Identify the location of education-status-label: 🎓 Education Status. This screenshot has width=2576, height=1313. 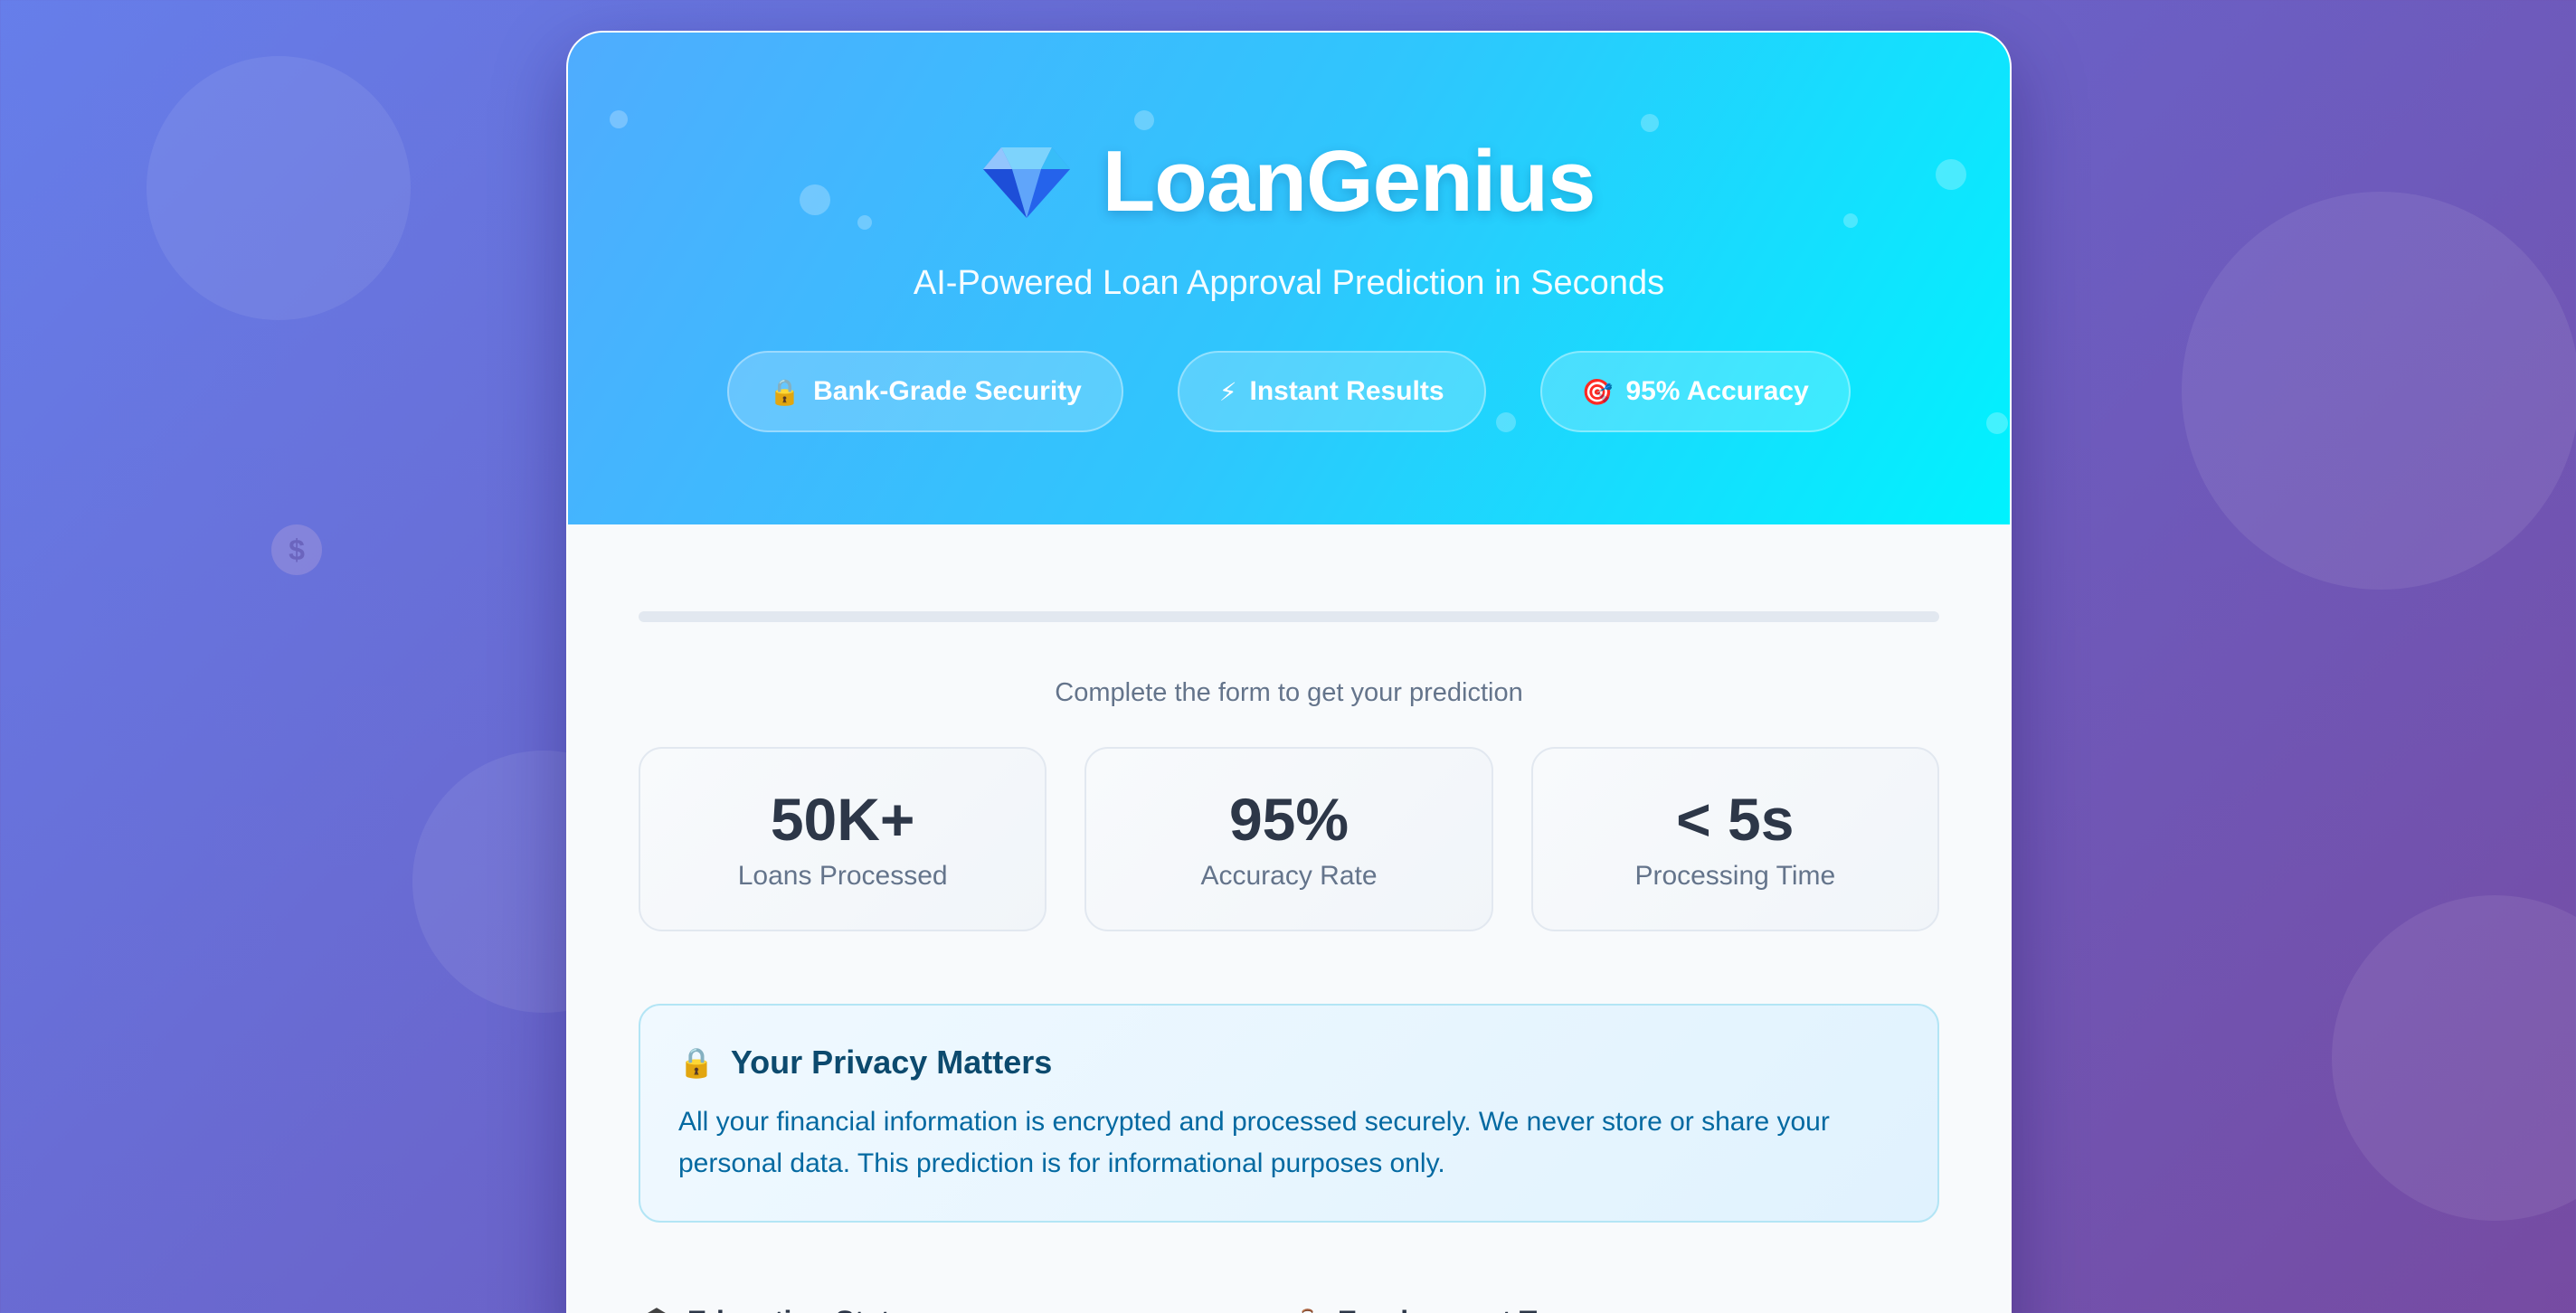
(964, 1308).